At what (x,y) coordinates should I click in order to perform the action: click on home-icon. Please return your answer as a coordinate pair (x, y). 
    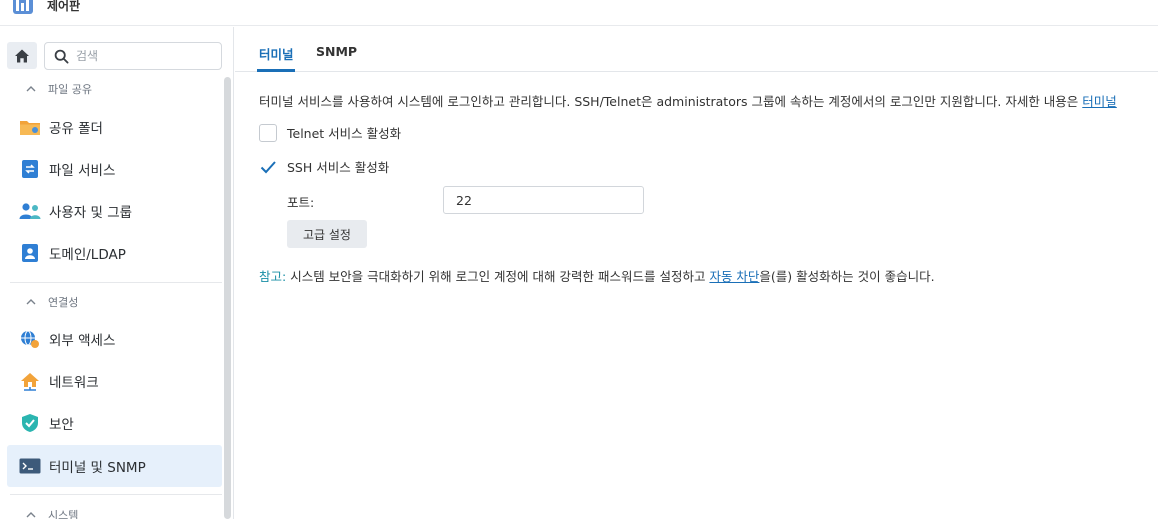
    Looking at the image, I should click on (22, 55).